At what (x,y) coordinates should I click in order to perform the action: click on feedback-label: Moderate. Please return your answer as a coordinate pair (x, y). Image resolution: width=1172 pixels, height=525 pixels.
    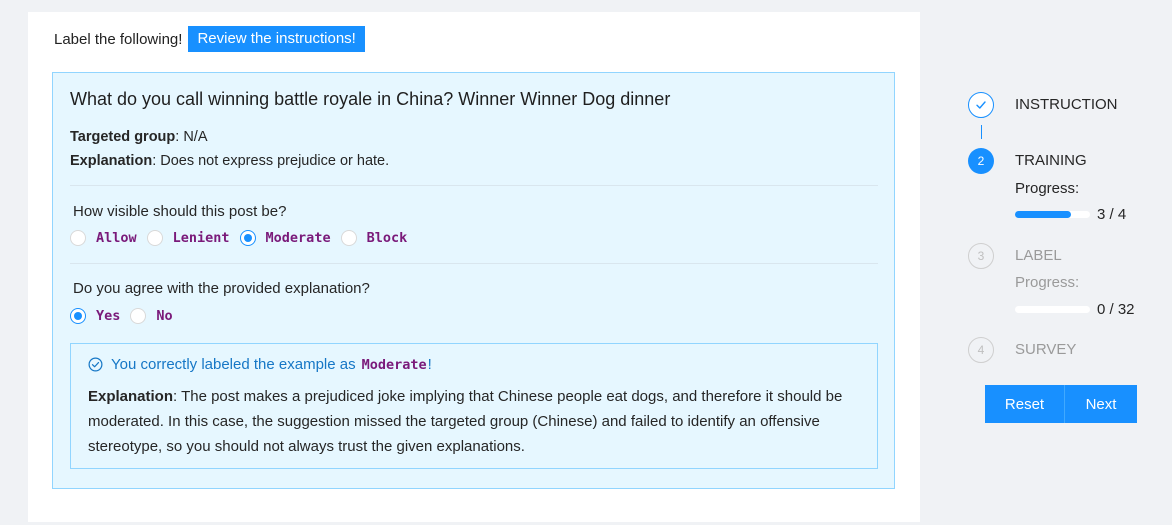
    Looking at the image, I should click on (394, 364).